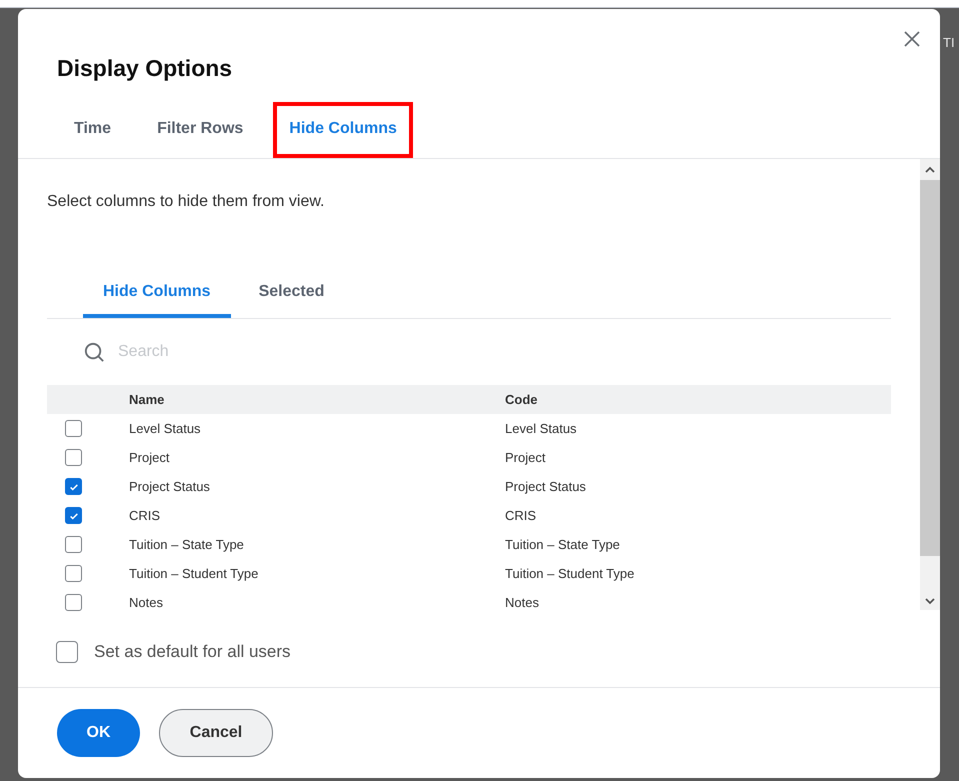 The height and width of the screenshot is (781, 959). Describe the element at coordinates (291, 294) in the screenshot. I see `tab: Selected` at that location.